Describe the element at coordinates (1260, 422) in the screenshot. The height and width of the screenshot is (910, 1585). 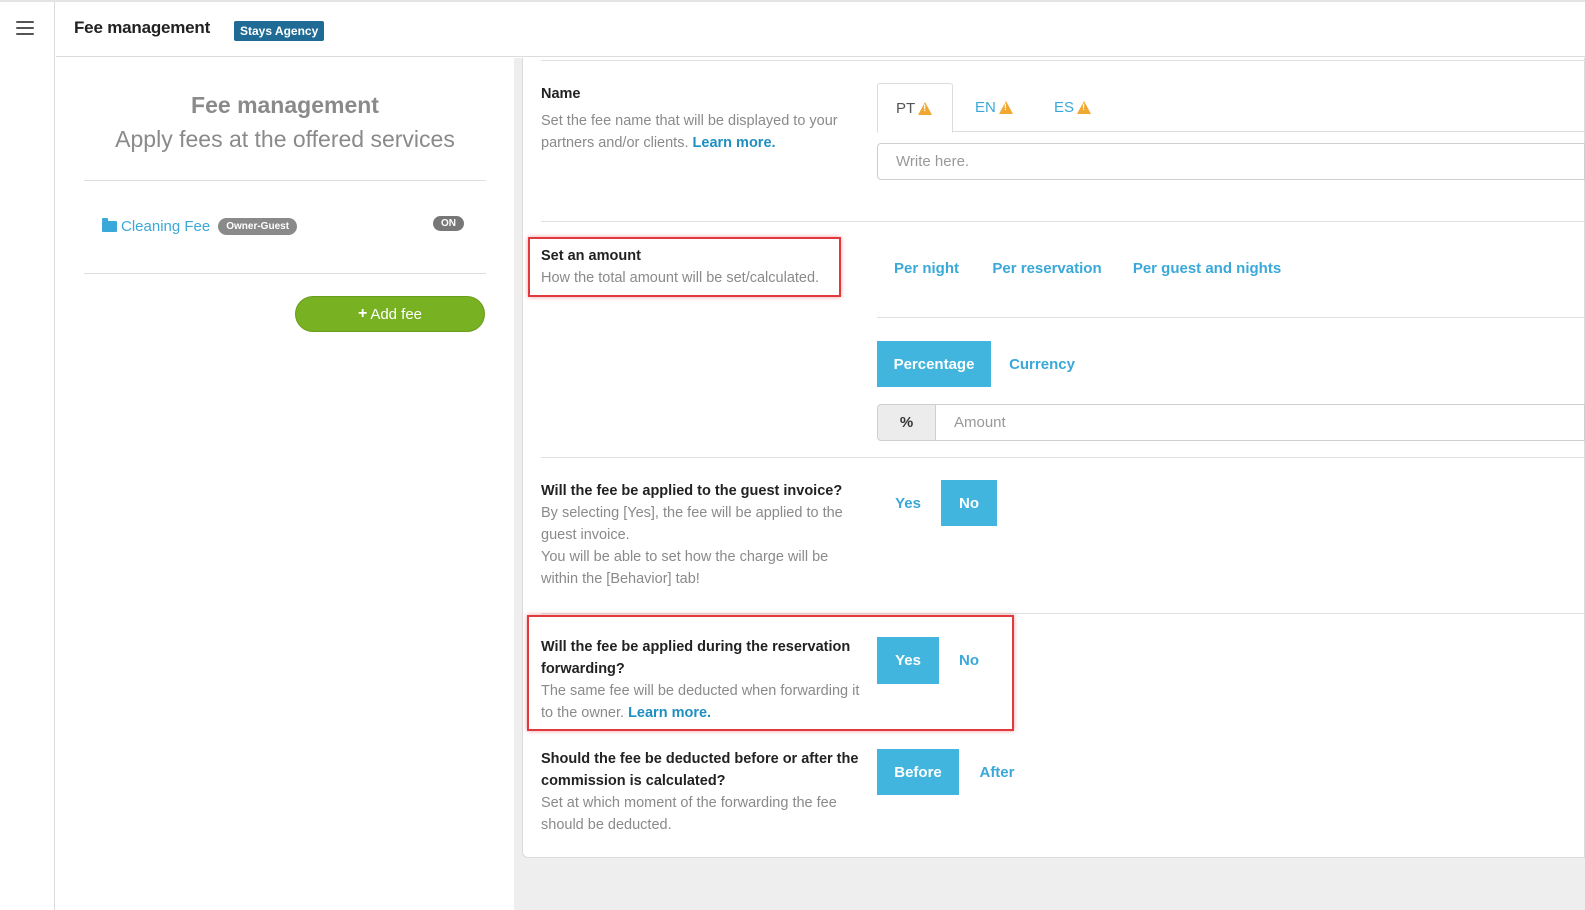
I see `amount-input` at that location.